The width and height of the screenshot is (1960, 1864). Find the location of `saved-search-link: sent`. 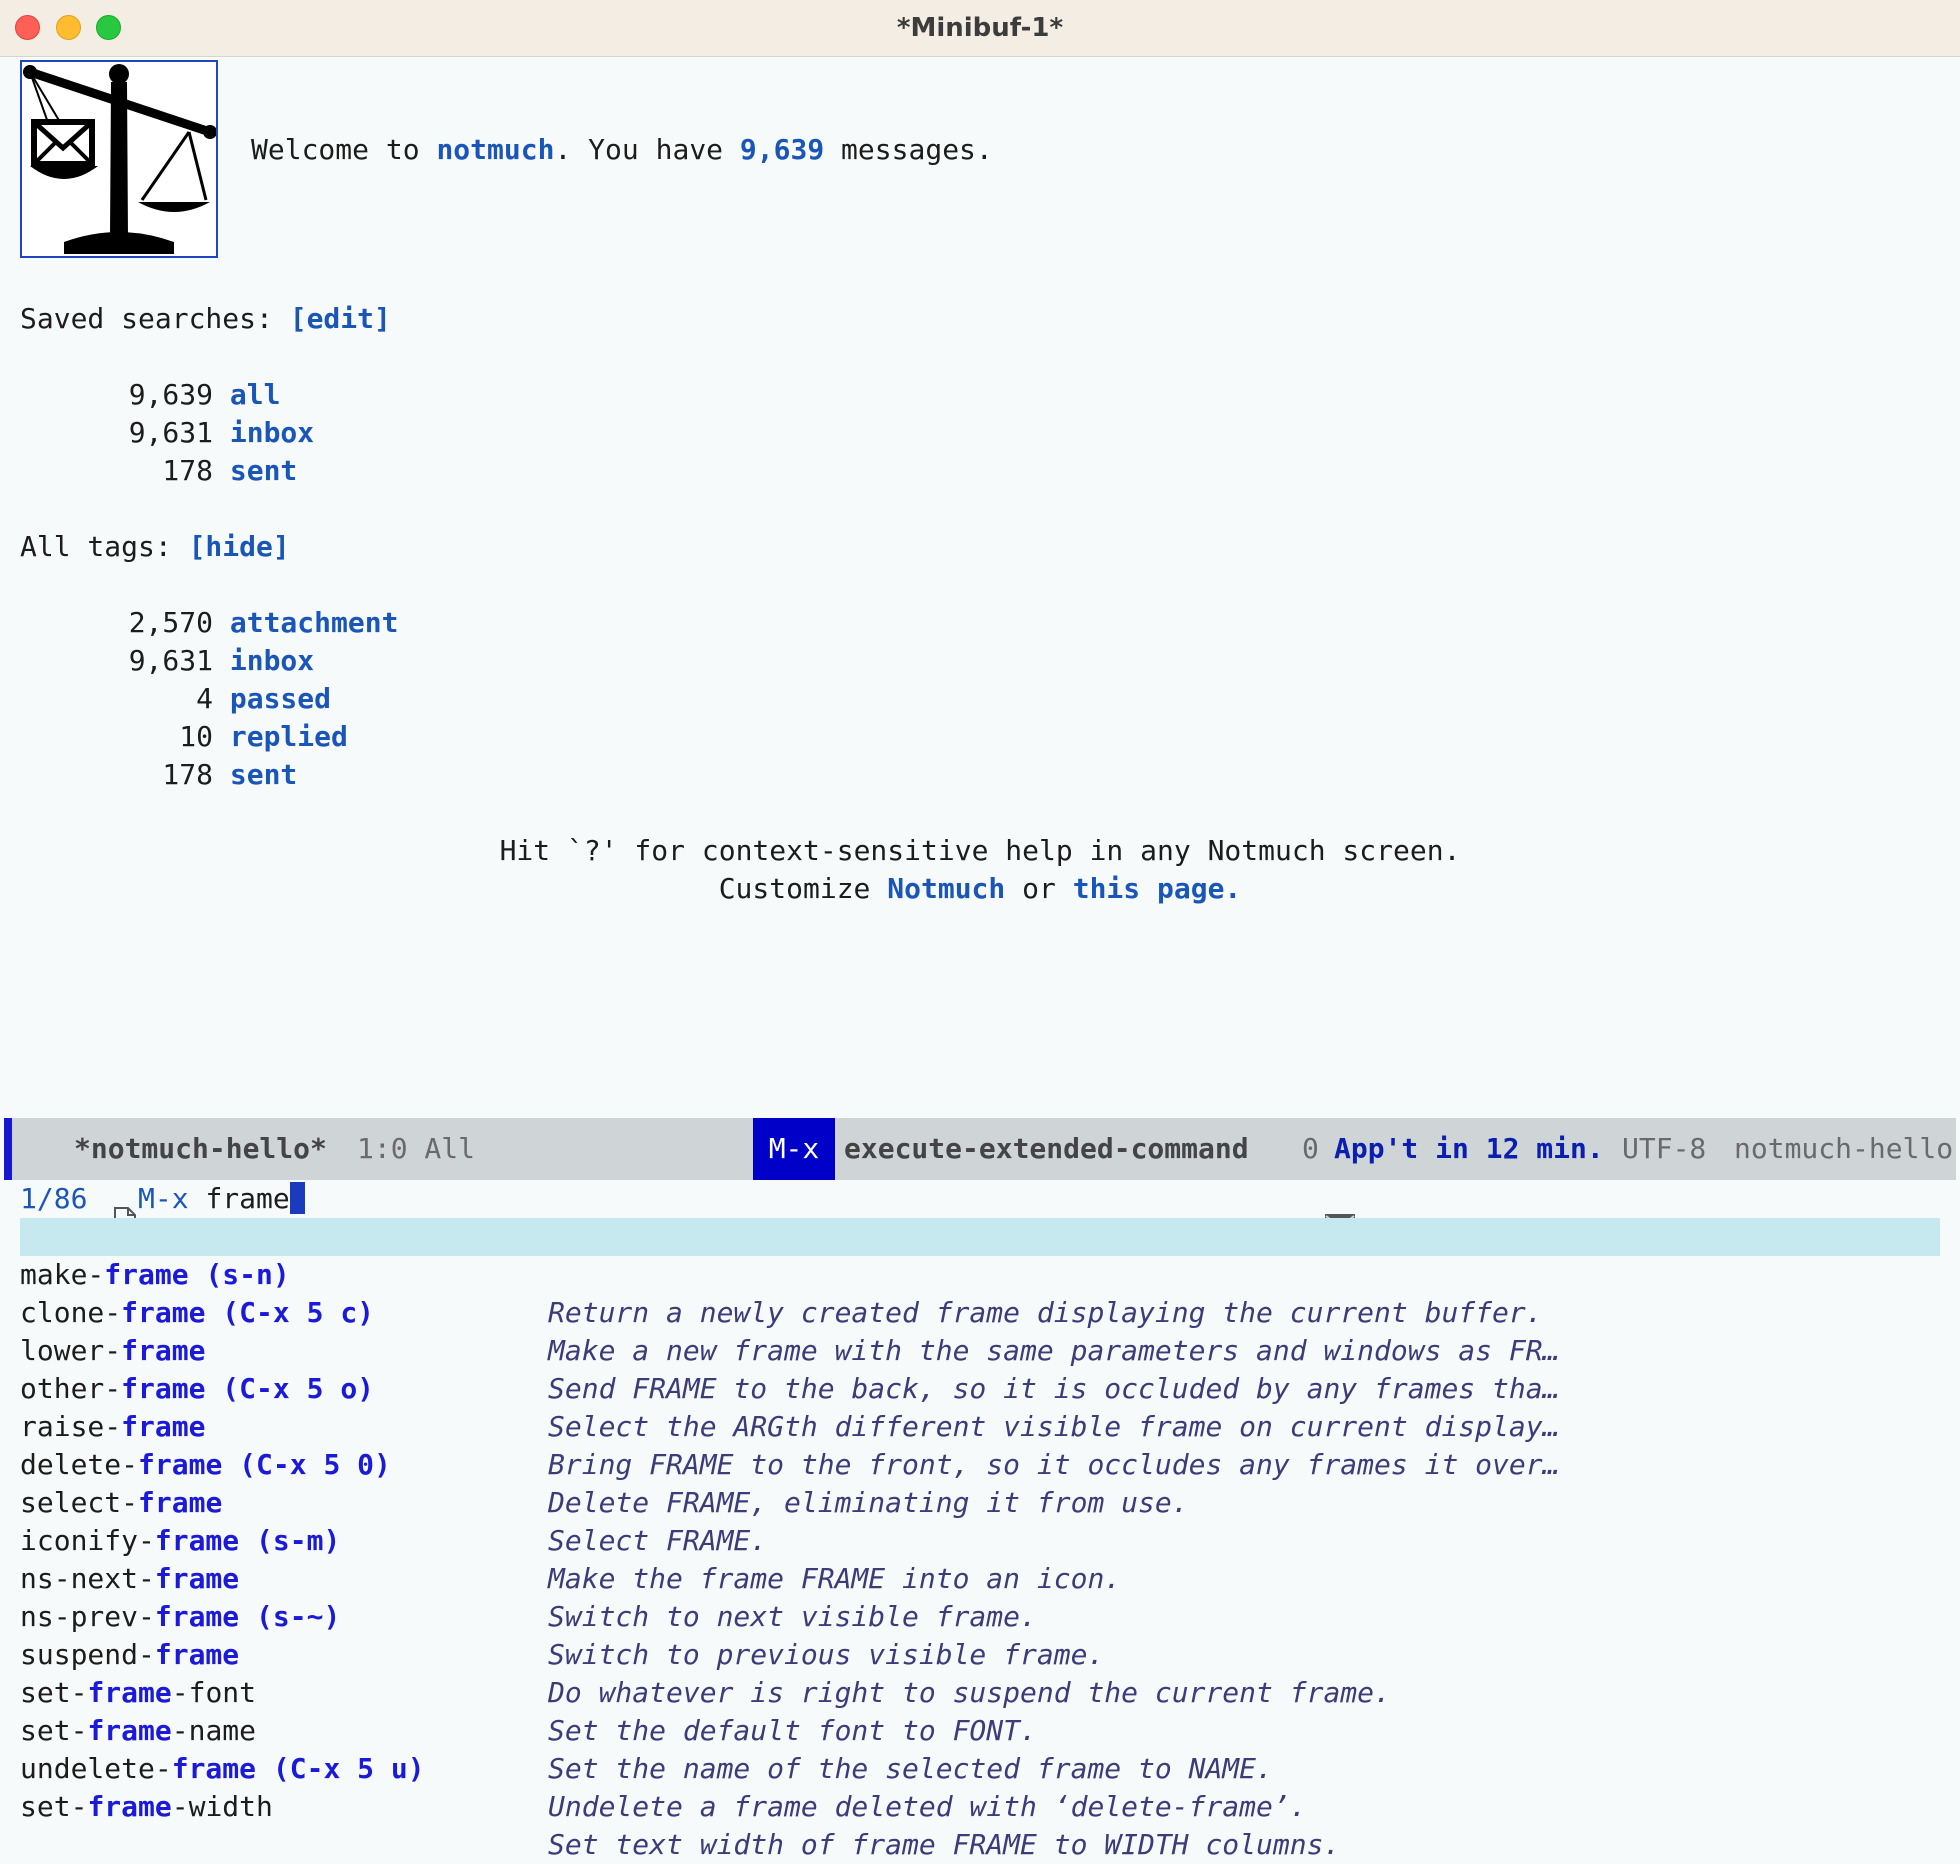

saved-search-link: sent is located at coordinates (263, 470).